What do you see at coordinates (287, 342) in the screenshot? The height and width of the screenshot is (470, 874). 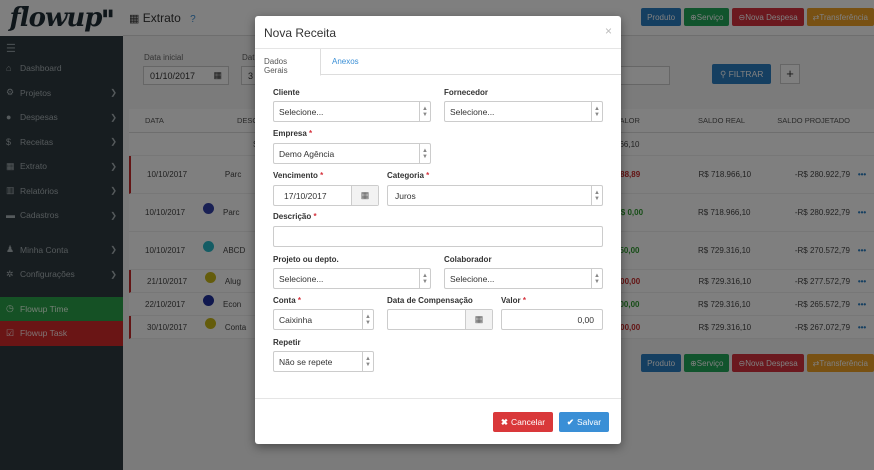 I see `repetir-label: Repetir` at bounding box center [287, 342].